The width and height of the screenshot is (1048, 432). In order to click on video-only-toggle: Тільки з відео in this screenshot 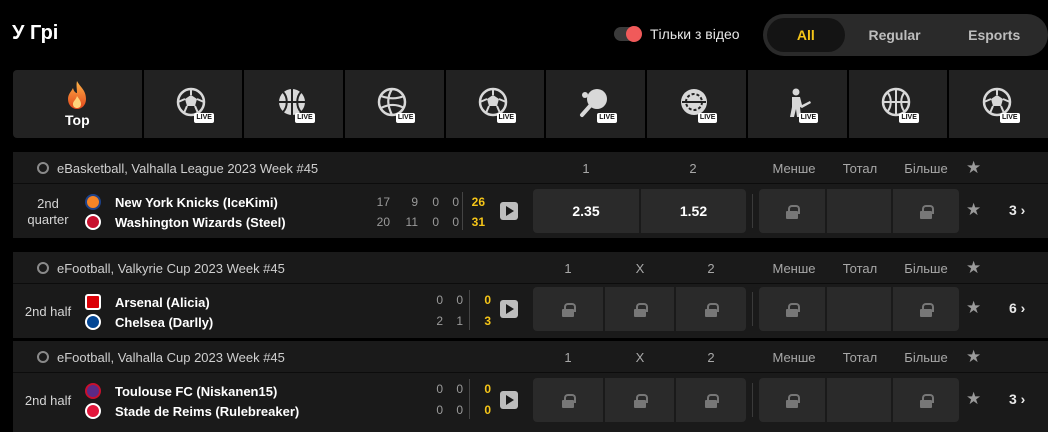, I will do `click(677, 34)`.